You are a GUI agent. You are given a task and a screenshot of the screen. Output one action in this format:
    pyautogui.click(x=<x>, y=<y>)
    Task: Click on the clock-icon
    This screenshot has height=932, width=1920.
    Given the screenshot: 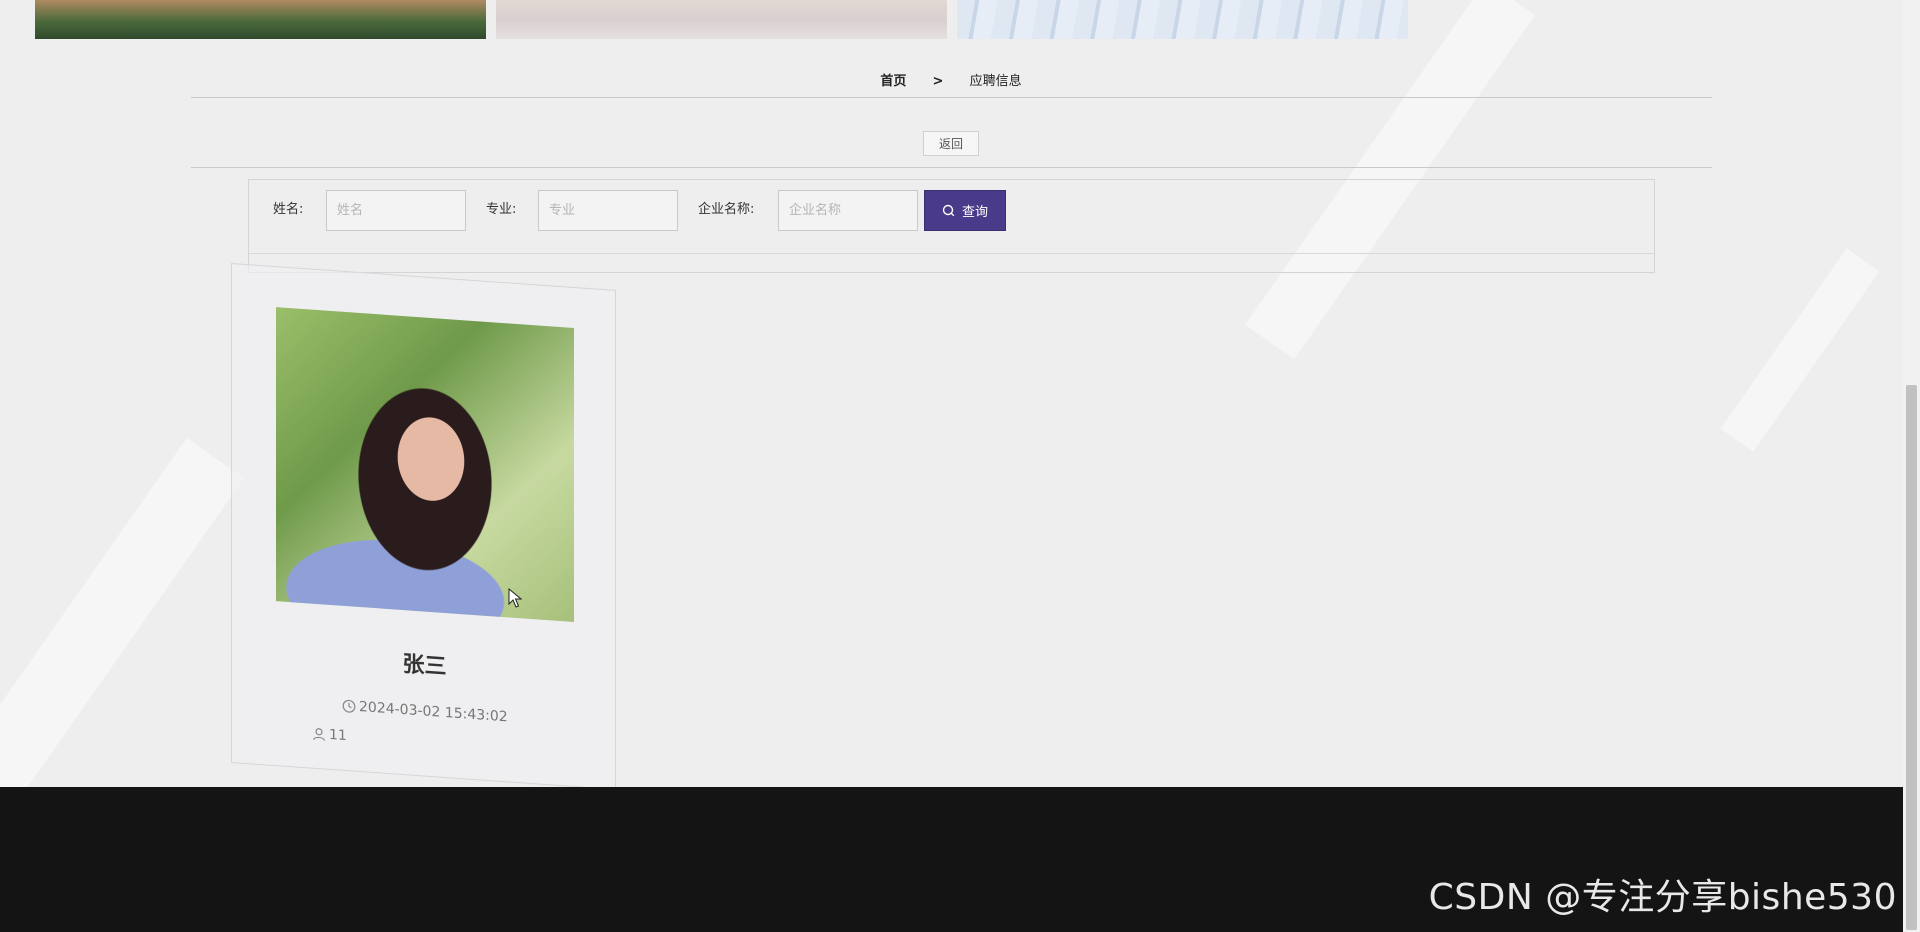 What is the action you would take?
    pyautogui.click(x=349, y=706)
    